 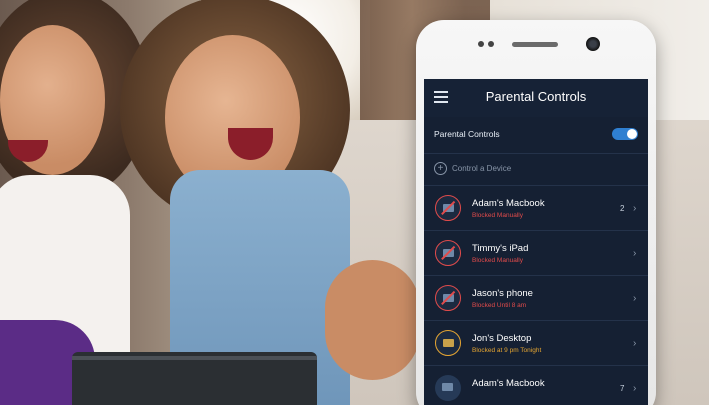 I want to click on front-camera, so click(x=593, y=44).